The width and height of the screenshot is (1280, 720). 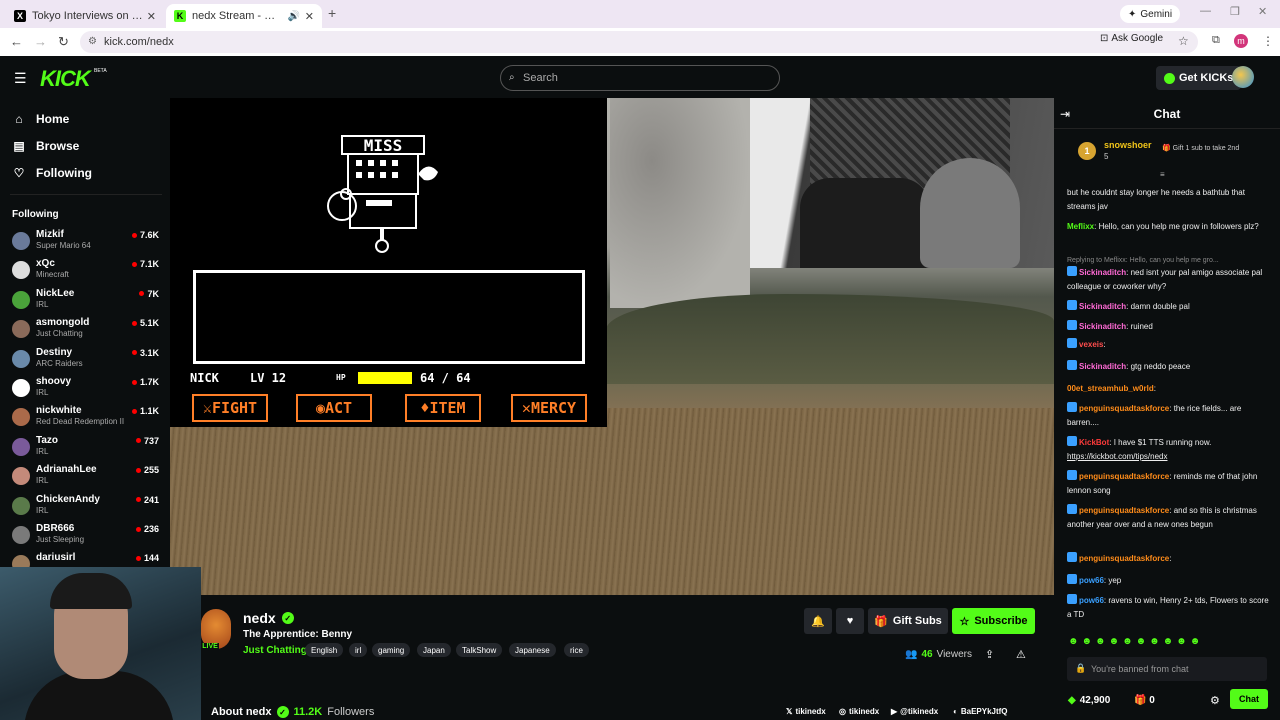 I want to click on following-item-nickwhite: nickwhite Red Dead Redemption II 1.1K, so click(x=87, y=419).